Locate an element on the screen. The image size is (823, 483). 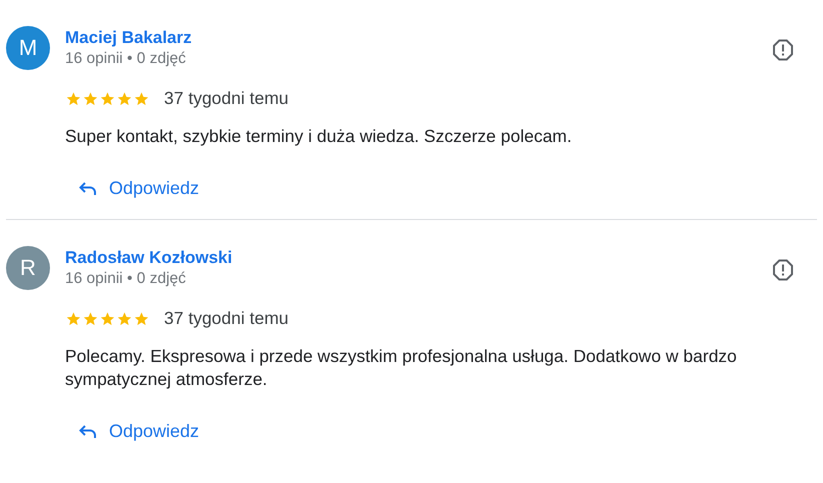
reviewer-name: Maciej Bakalarz is located at coordinates (128, 38).